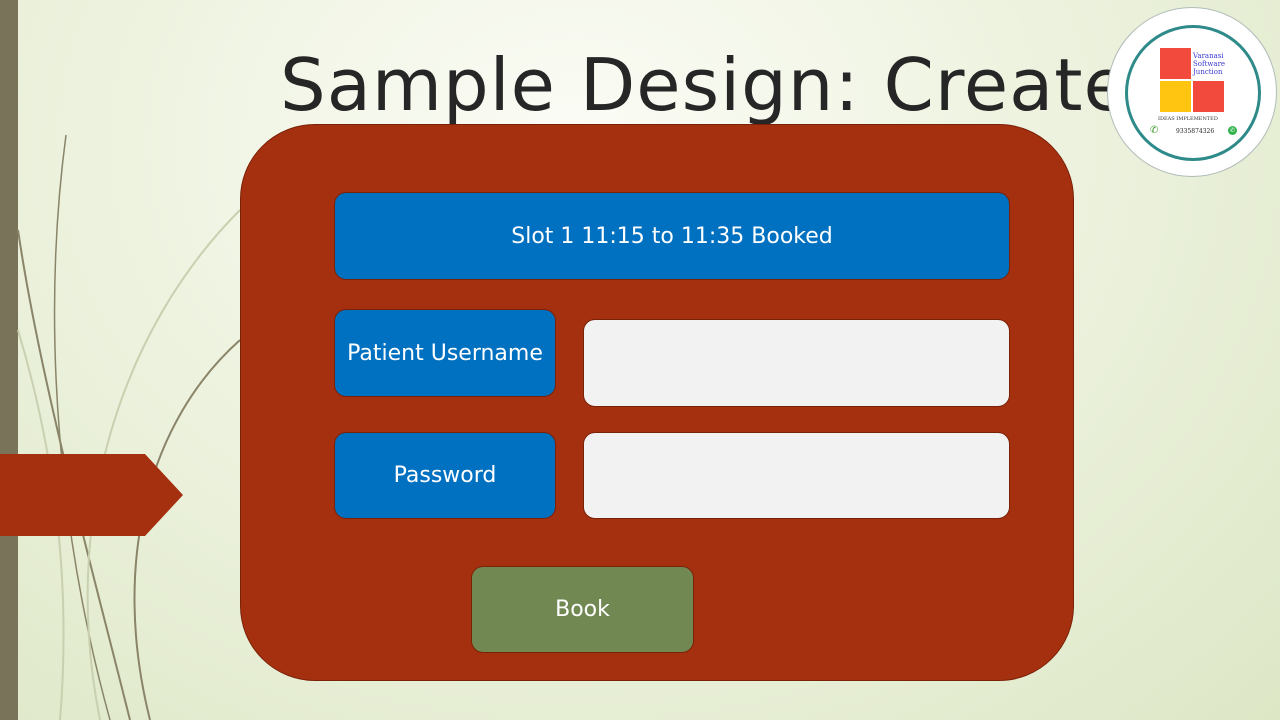 The height and width of the screenshot is (720, 1280). Describe the element at coordinates (445, 353) in the screenshot. I see `patient-username-label: Patient Username` at that location.